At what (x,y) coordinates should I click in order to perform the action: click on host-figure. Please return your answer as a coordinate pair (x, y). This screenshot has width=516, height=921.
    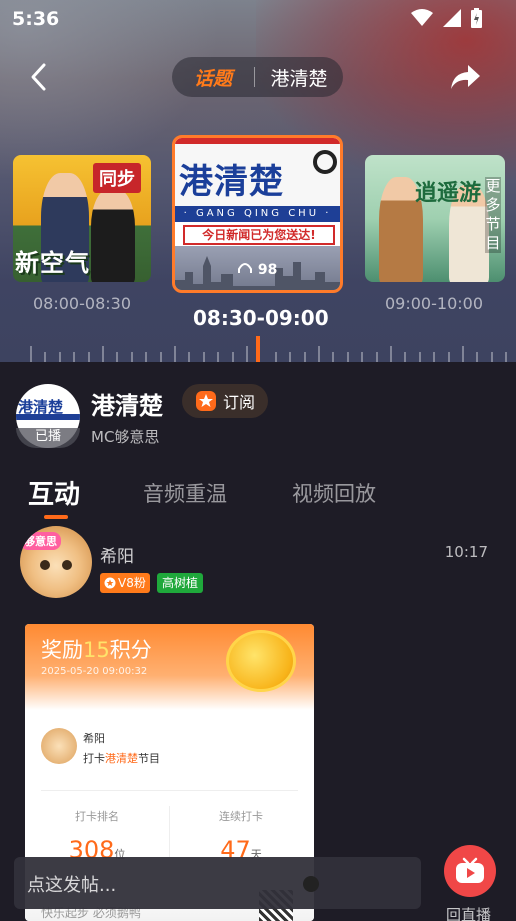
    Looking at the image, I should click on (113, 235).